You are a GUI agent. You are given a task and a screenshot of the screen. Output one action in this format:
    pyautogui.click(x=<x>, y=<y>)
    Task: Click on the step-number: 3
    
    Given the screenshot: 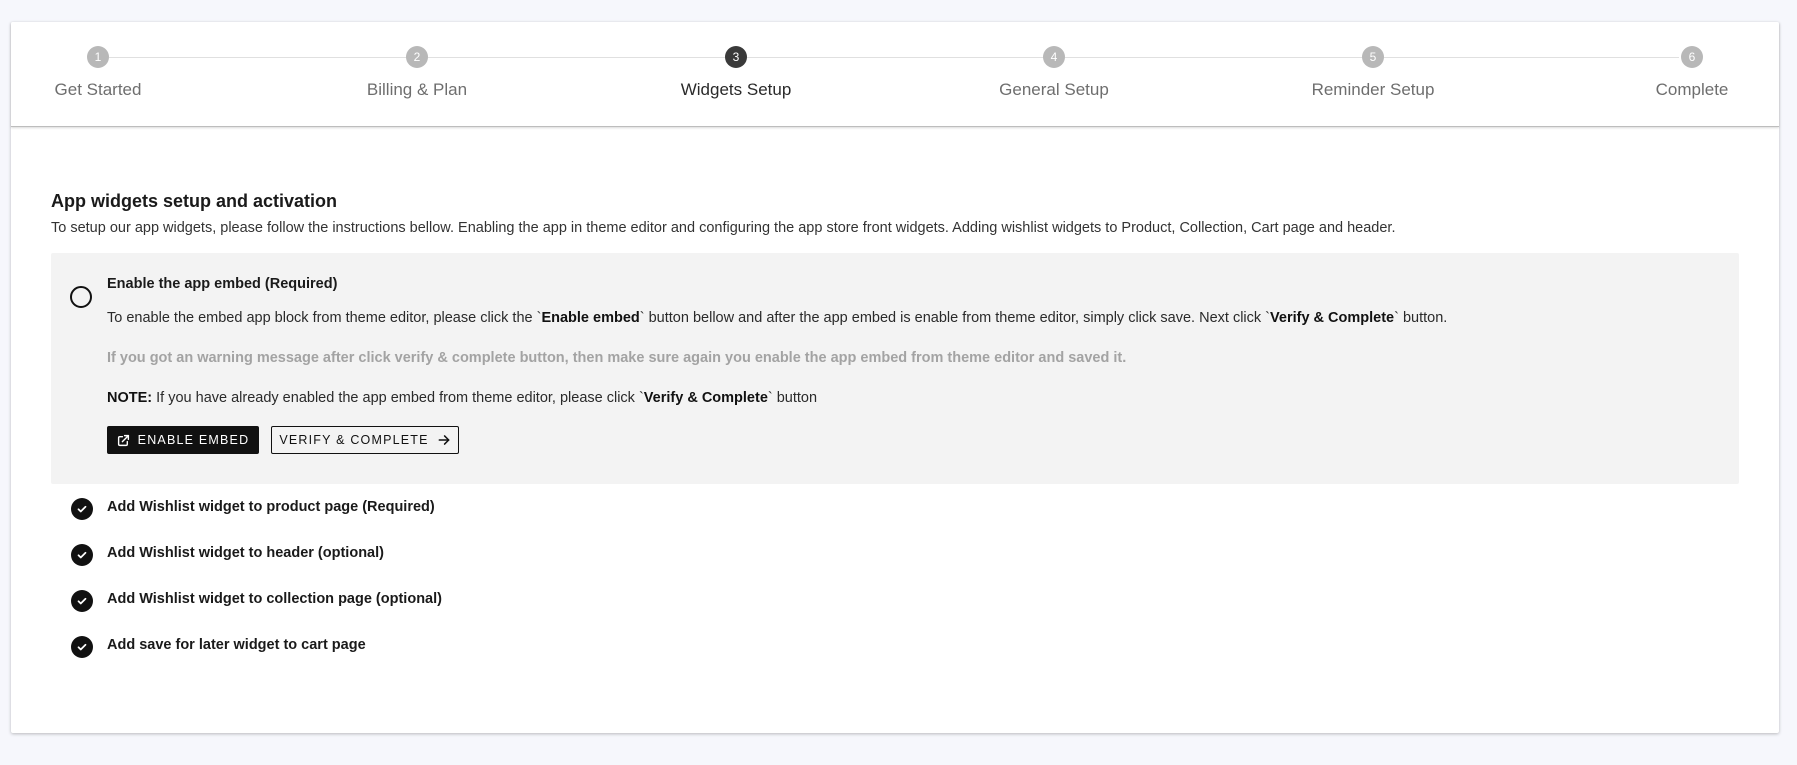 What is the action you would take?
    pyautogui.click(x=736, y=57)
    